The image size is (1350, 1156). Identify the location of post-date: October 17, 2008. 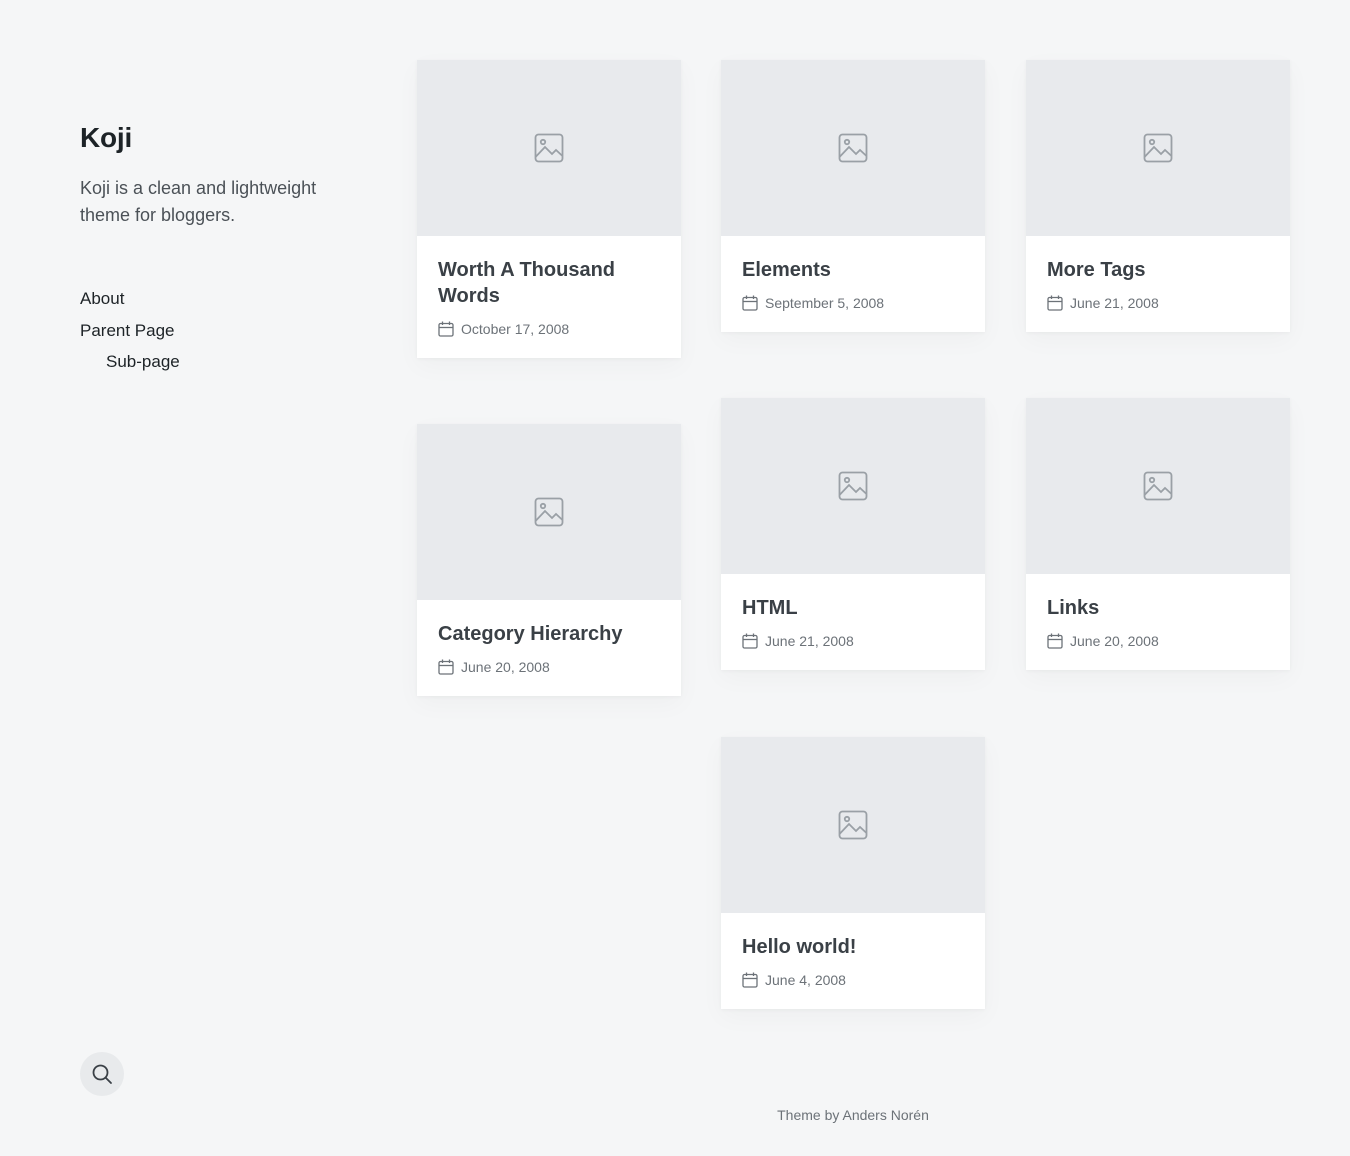
(515, 329).